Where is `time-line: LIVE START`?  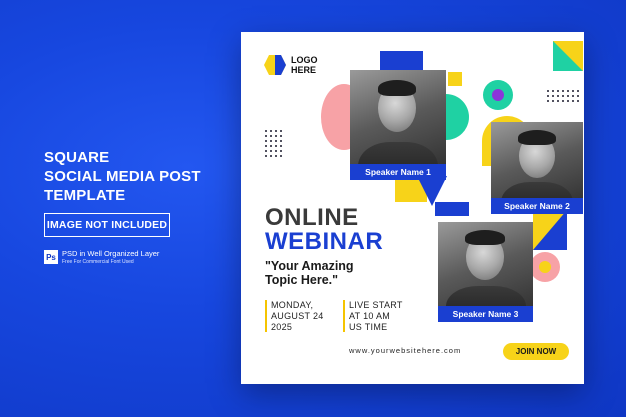
time-line: LIVE START is located at coordinates (376, 305).